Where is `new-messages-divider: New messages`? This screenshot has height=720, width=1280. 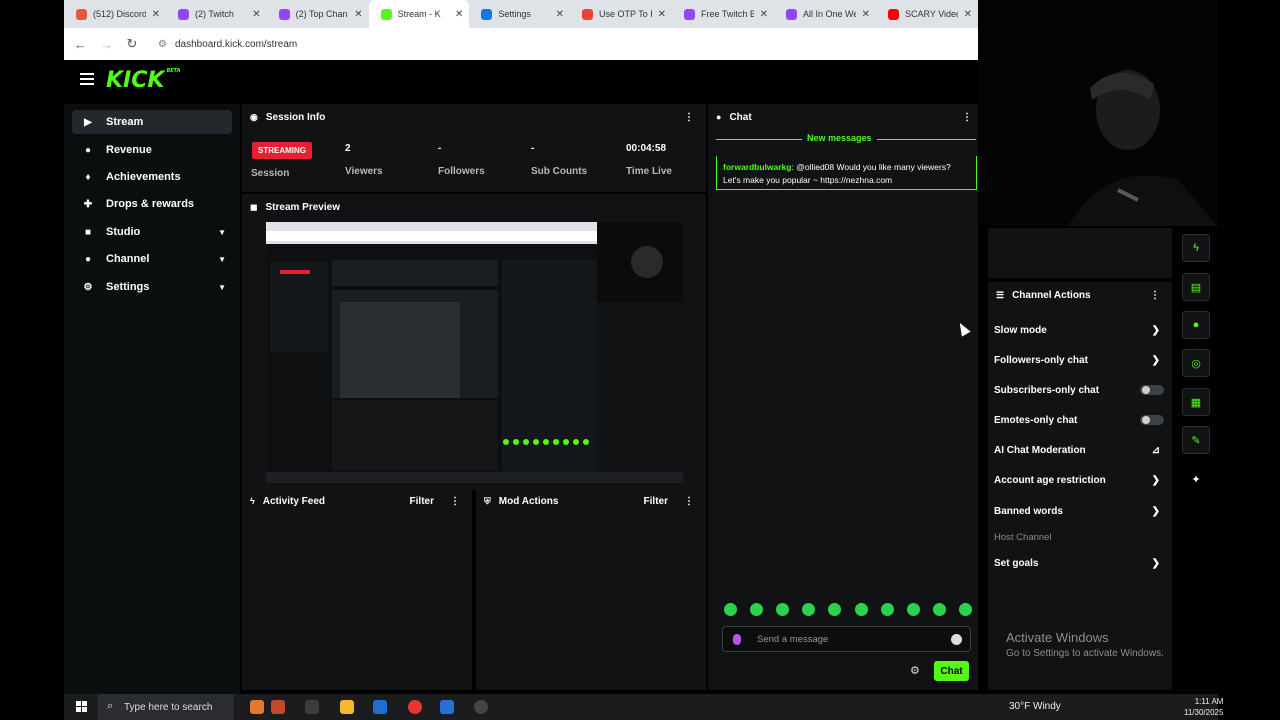
new-messages-divider: New messages is located at coordinates (846, 142).